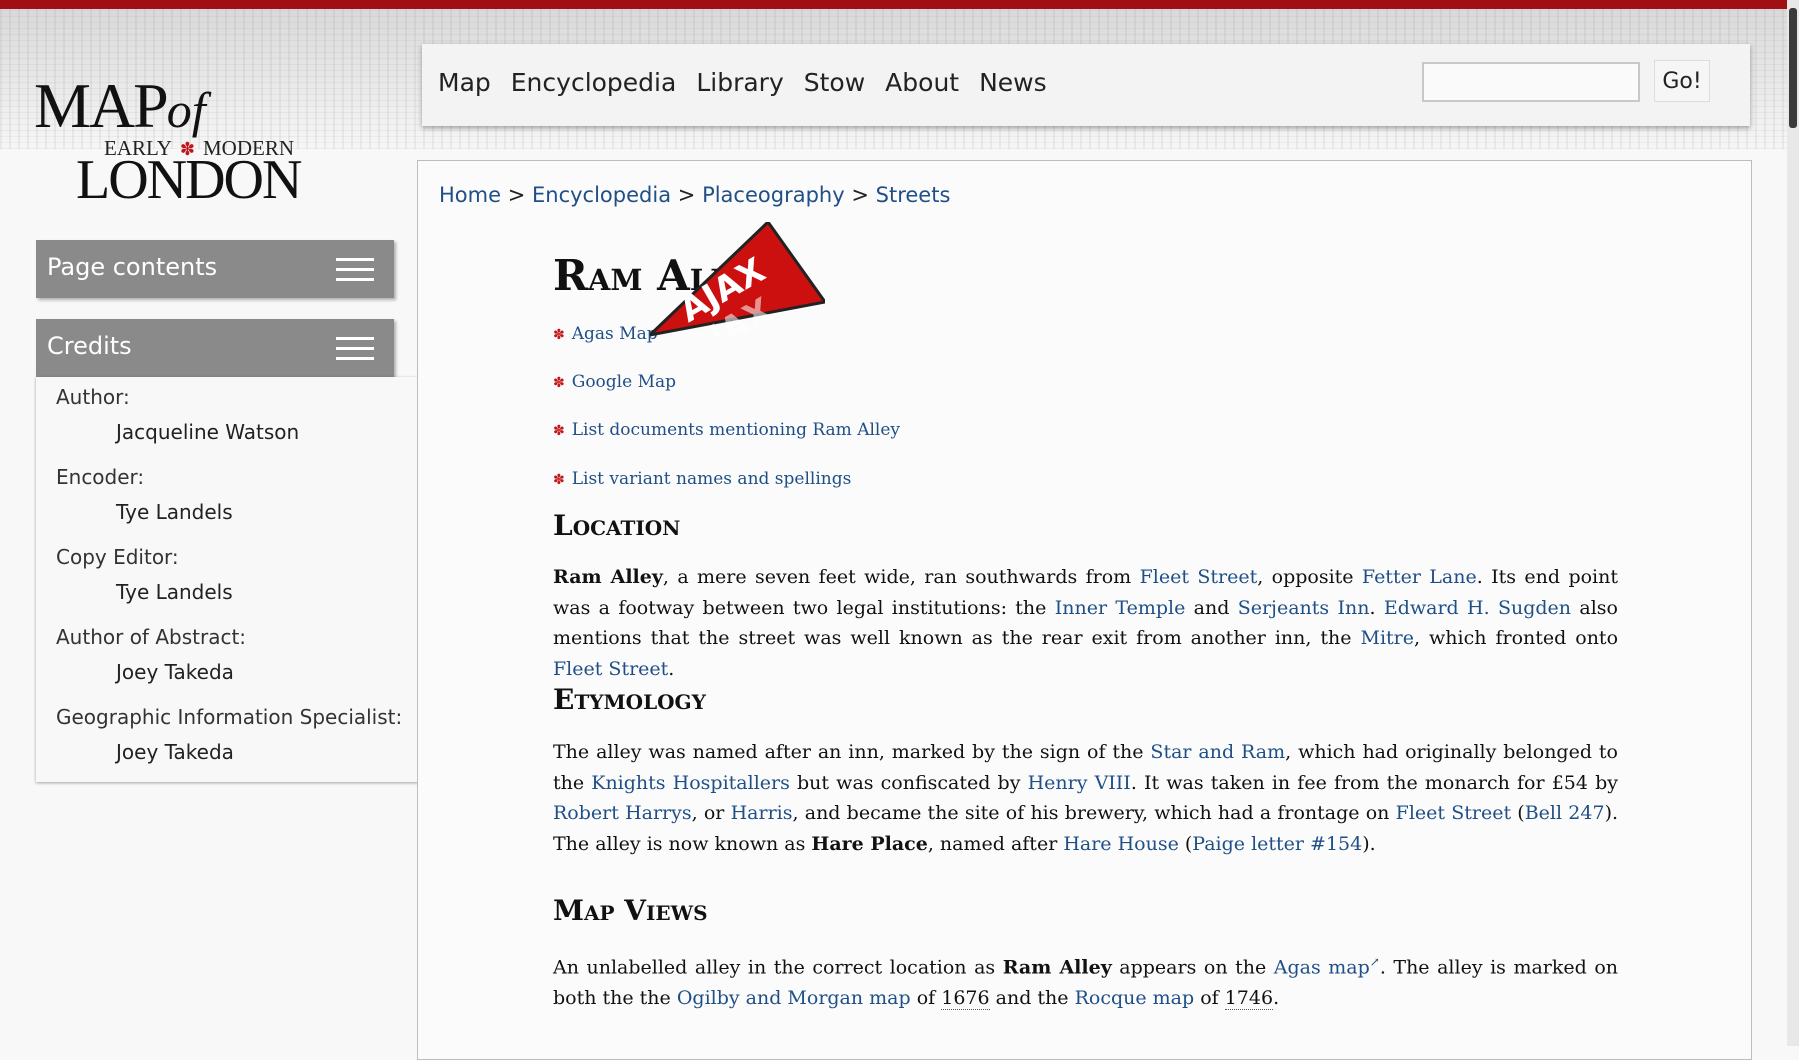 The width and height of the screenshot is (1799, 1060). I want to click on credit-name: Jacqueline Watson, so click(208, 432).